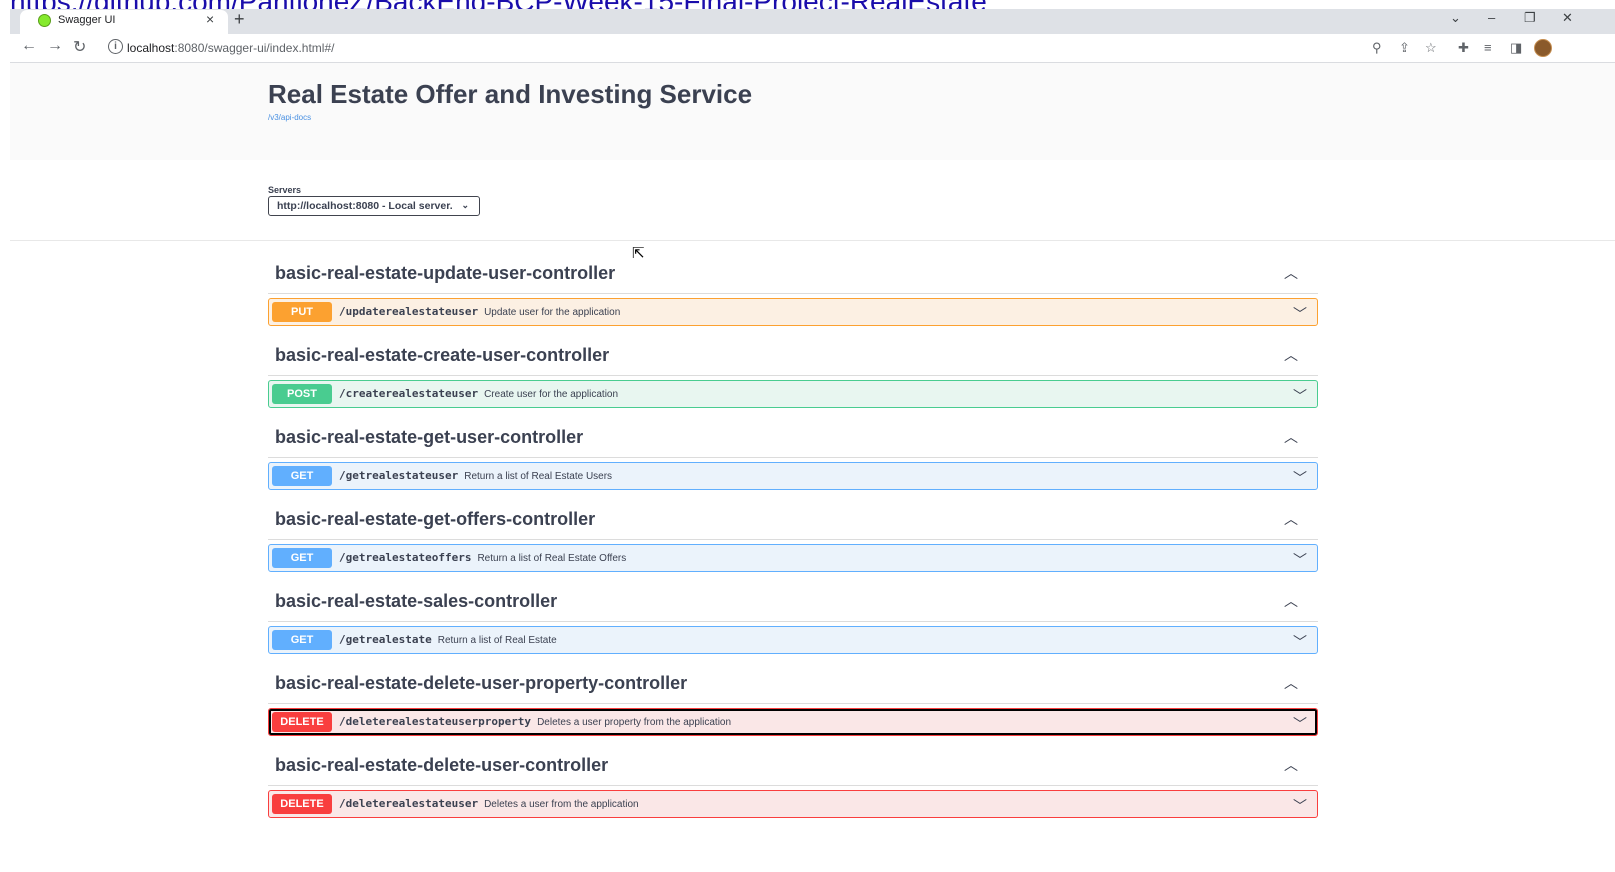  Describe the element at coordinates (770, 48) in the screenshot. I see `url-field: i localhost:8080/swagger-ui/index.html#/` at that location.